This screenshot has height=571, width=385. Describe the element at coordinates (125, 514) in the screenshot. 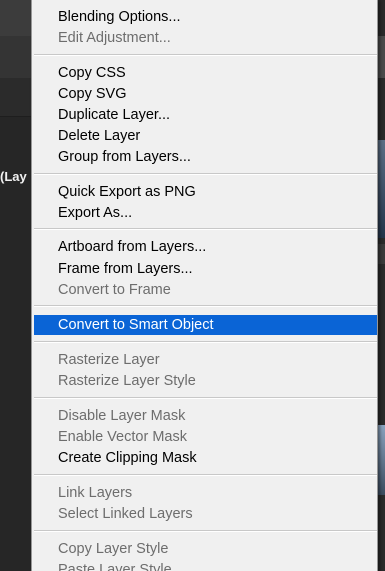

I see `menu-item-select-linked-layers: Select Linked Layers` at that location.